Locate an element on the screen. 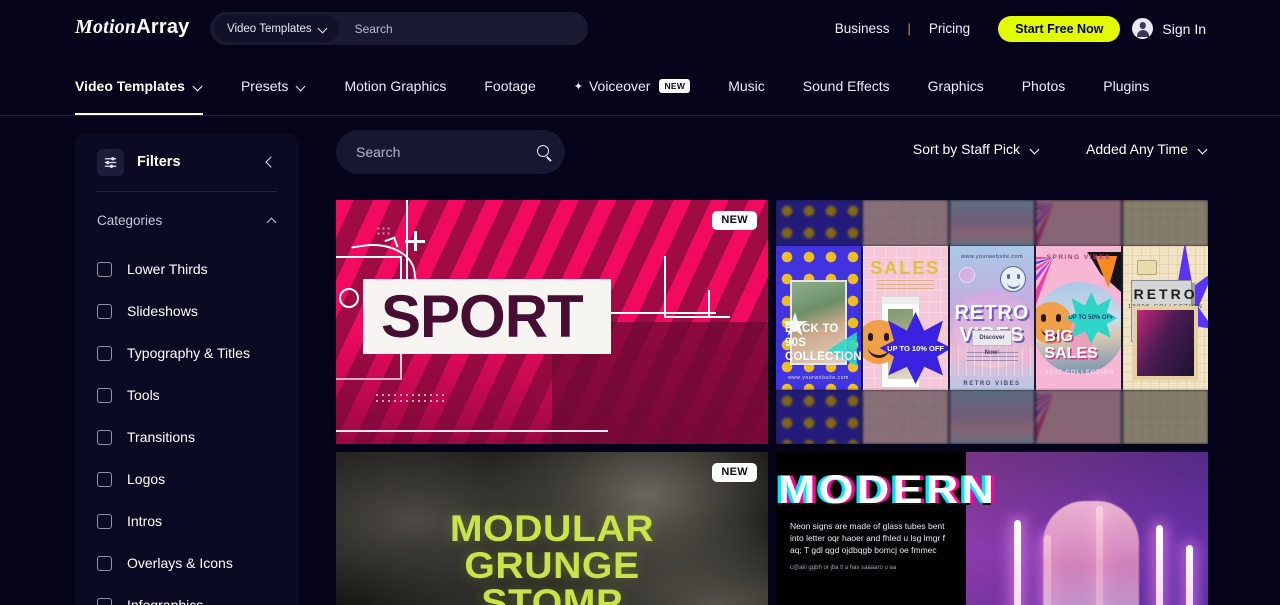 The image size is (1280, 605). nav-item-graphics: Graphics is located at coordinates (956, 86).